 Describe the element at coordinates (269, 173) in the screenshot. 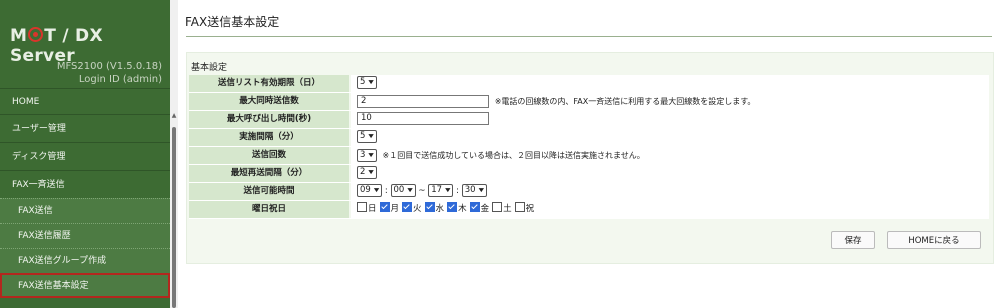

I see `field-label: 最短再送間隔（分）` at that location.